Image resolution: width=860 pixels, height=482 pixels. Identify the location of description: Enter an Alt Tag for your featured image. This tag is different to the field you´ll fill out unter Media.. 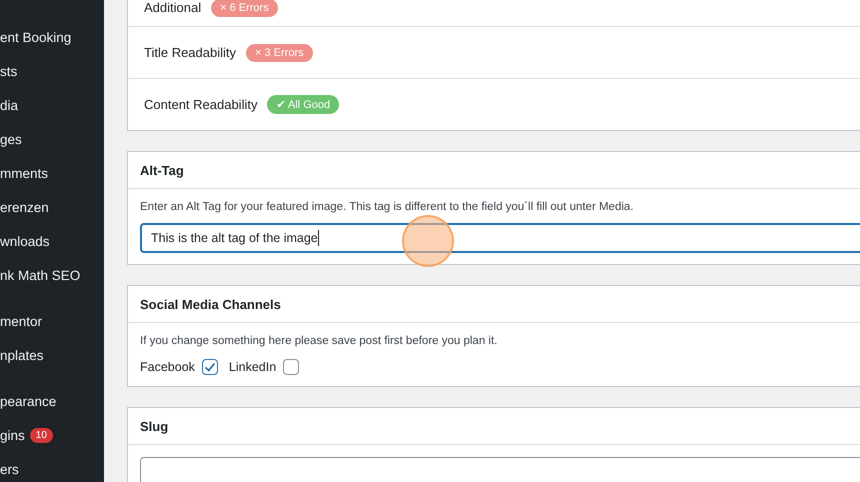
(387, 207).